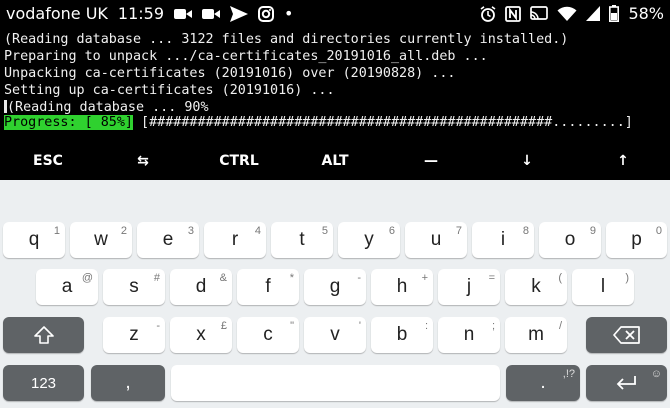 This screenshot has height=408, width=670. What do you see at coordinates (469, 287) in the screenshot?
I see `key-j: j =` at bounding box center [469, 287].